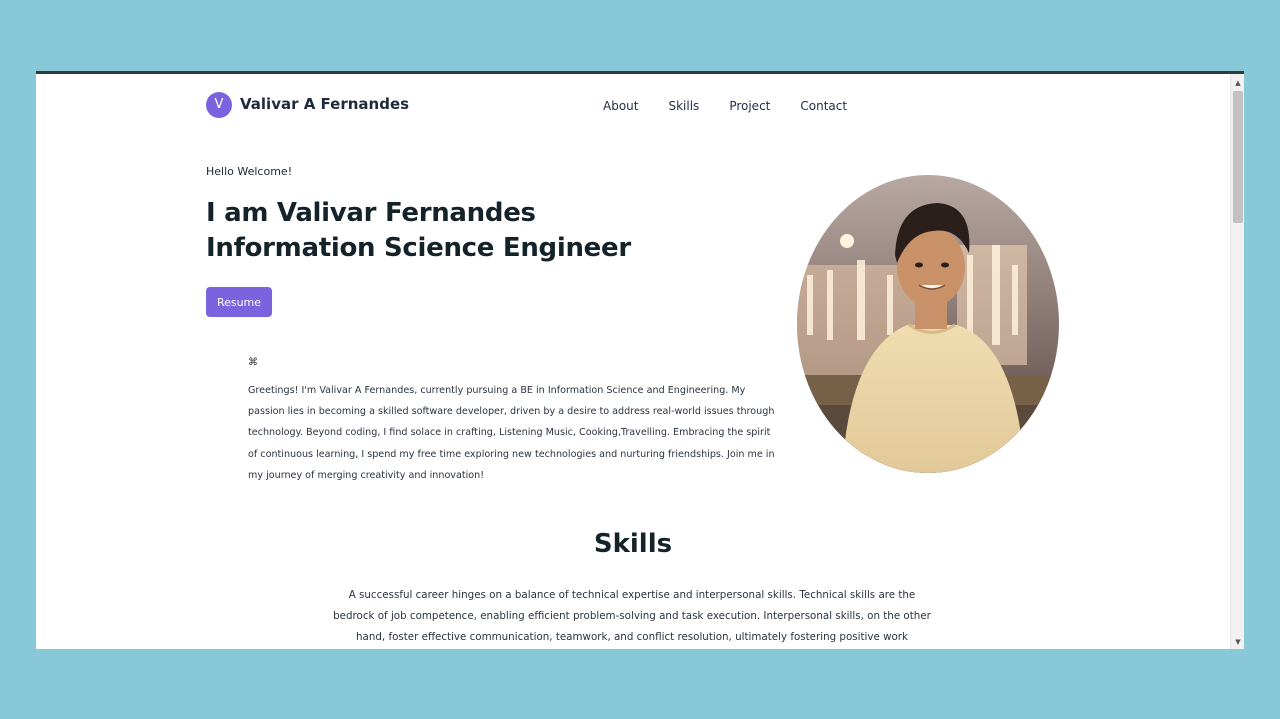 This screenshot has width=1280, height=719. What do you see at coordinates (249, 171) in the screenshot?
I see `hero-greeting: Hello Welcome!` at bounding box center [249, 171].